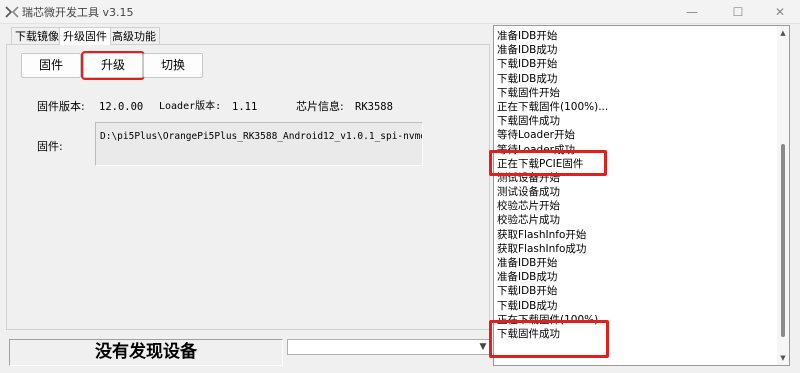  What do you see at coordinates (528, 92) in the screenshot?
I see `log-line: 下载固件开始` at bounding box center [528, 92].